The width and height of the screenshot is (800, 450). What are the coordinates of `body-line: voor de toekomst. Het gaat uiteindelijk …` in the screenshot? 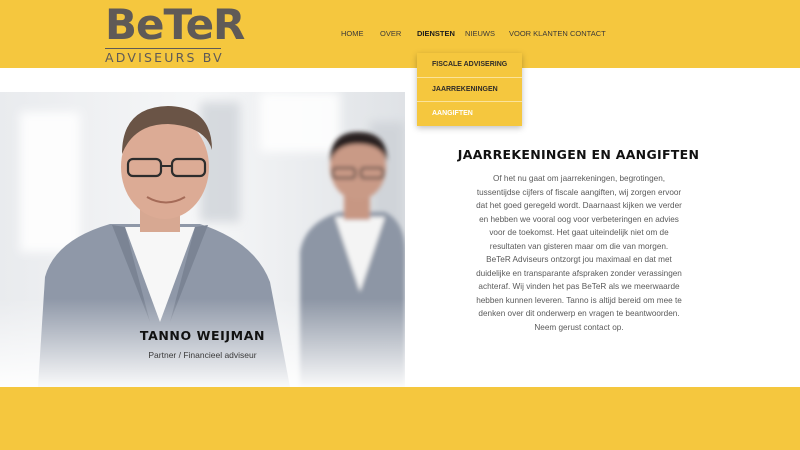 It's located at (579, 232).